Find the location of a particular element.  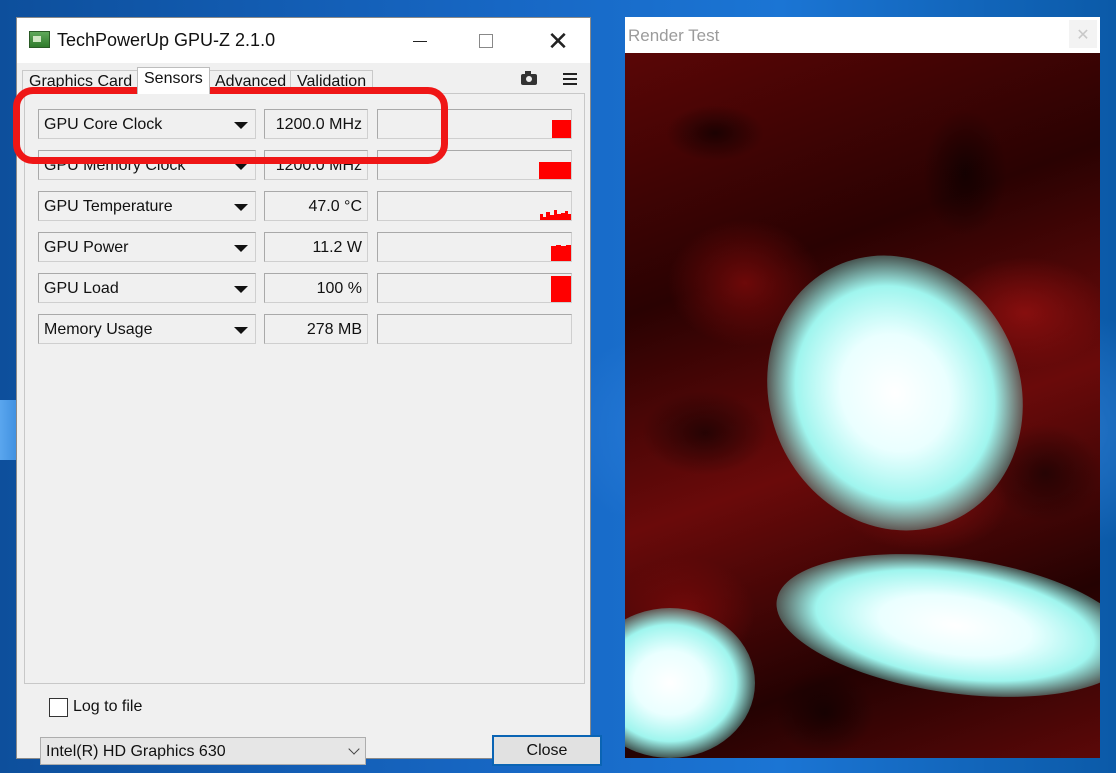

sensor-name-dropdown: GPU Temperature is located at coordinates (147, 206).